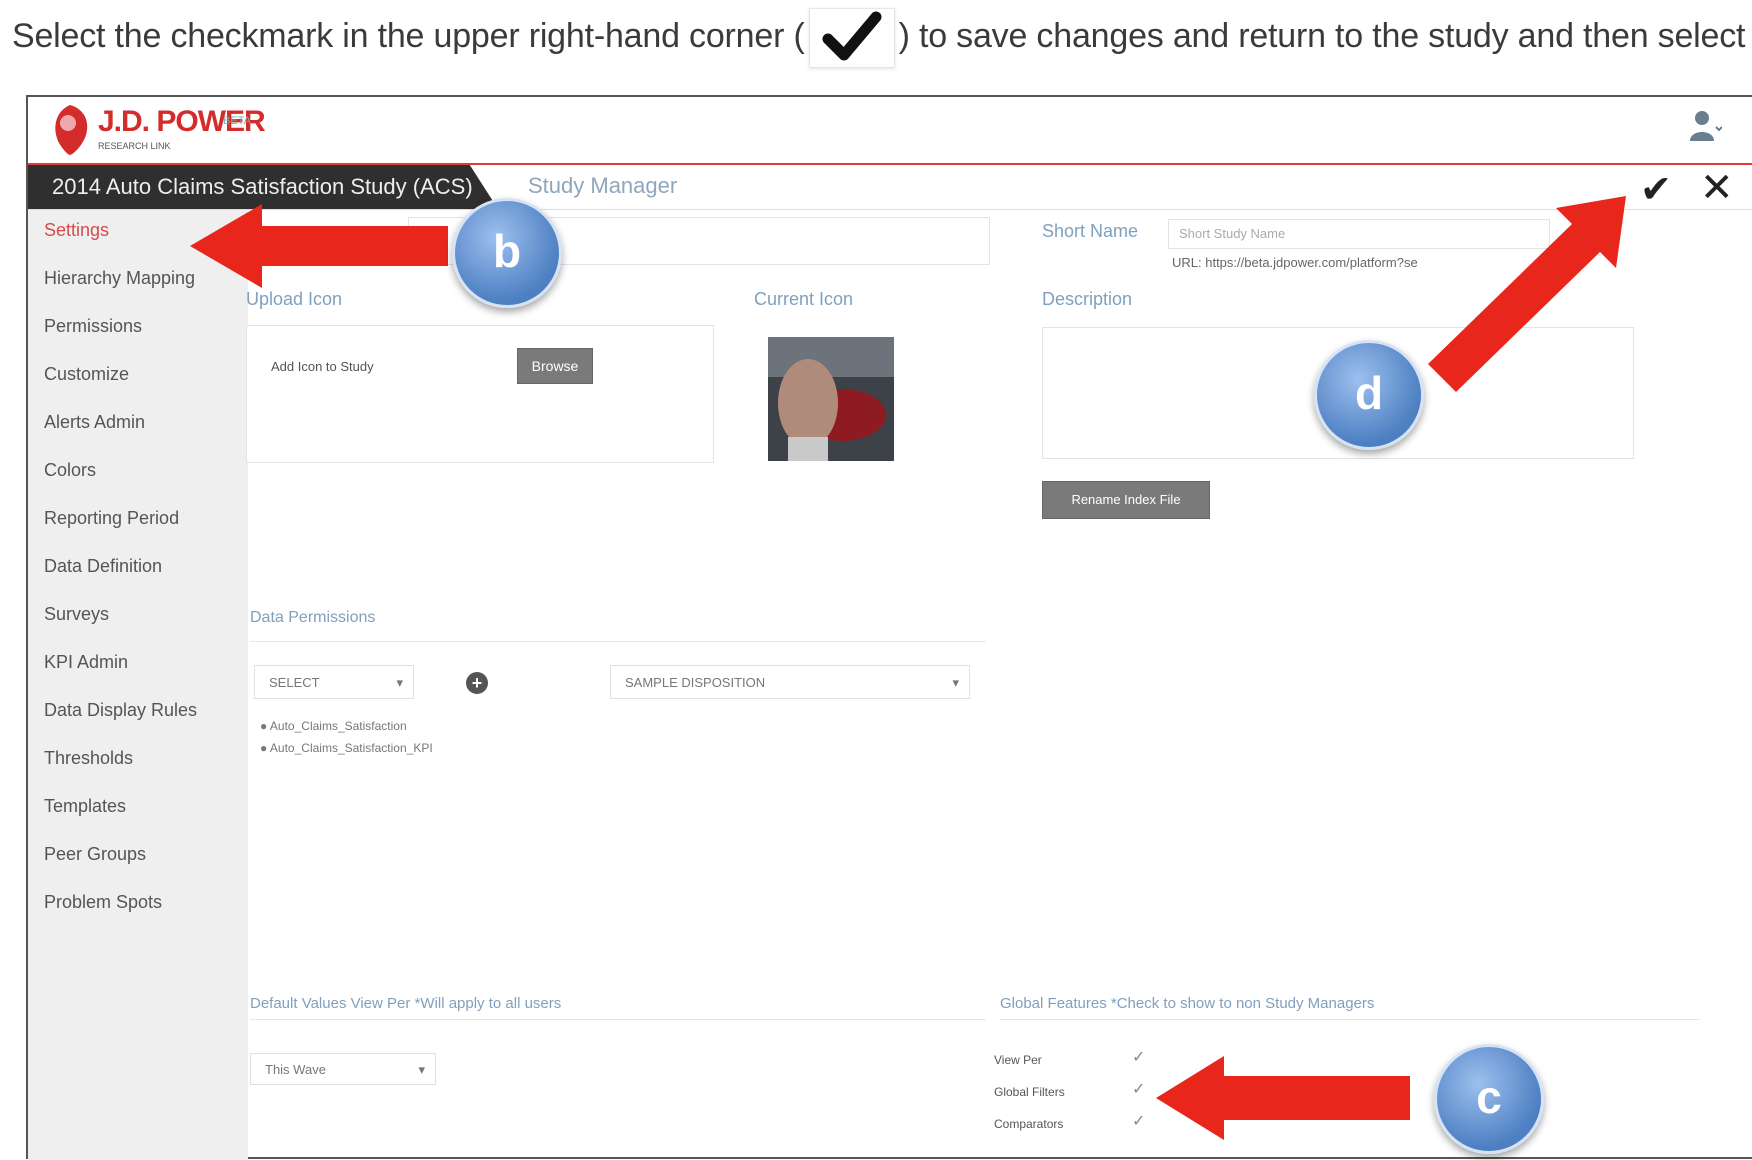 This screenshot has height=1160, width=1752. What do you see at coordinates (1369, 395) in the screenshot?
I see `annotation-badge-d: d` at bounding box center [1369, 395].